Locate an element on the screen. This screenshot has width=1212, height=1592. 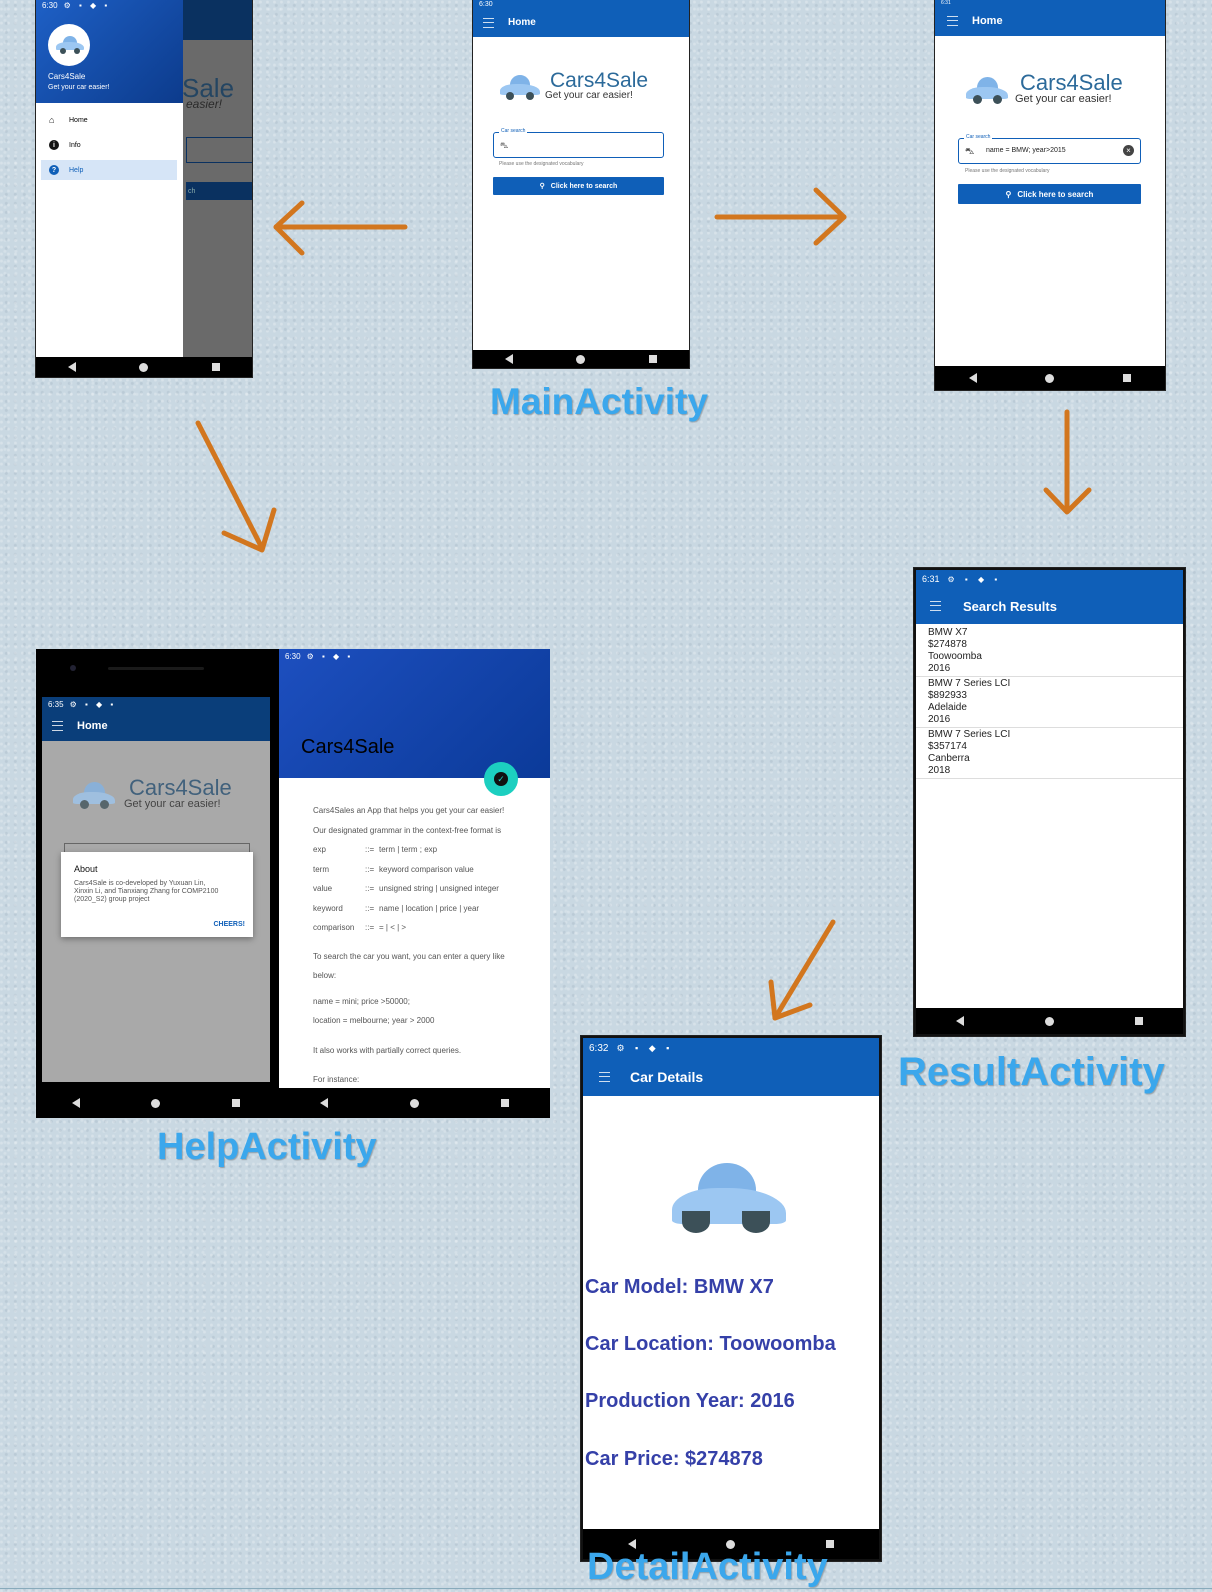
detail-model: Car Model: BMW X7 is located at coordinates (679, 1287).